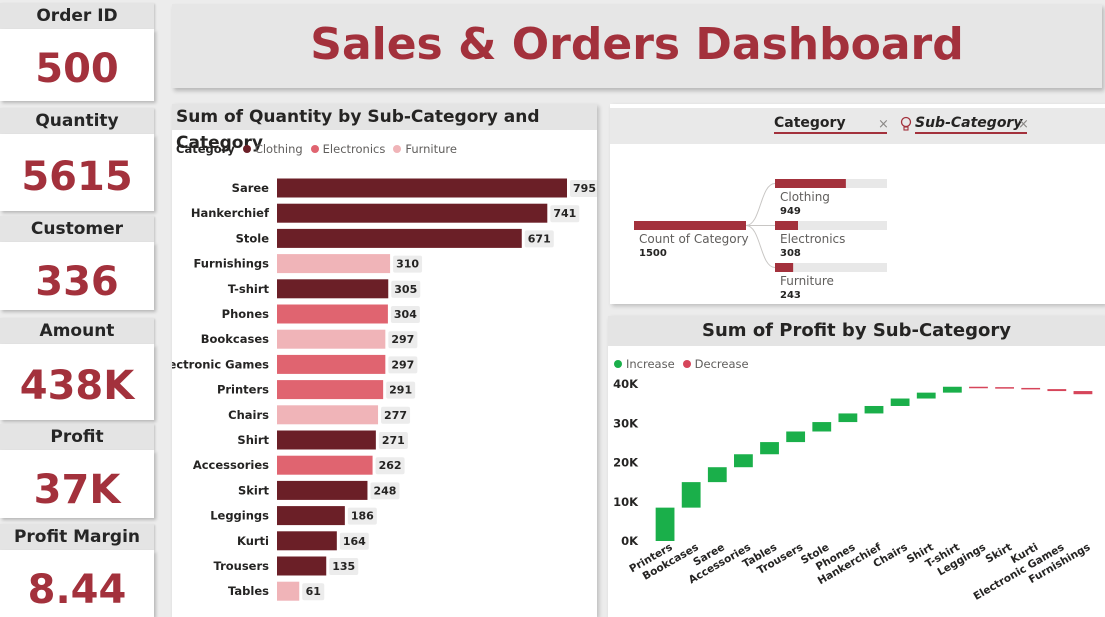  What do you see at coordinates (395, 415) in the screenshot?
I see `data-label-chairs: 277` at bounding box center [395, 415].